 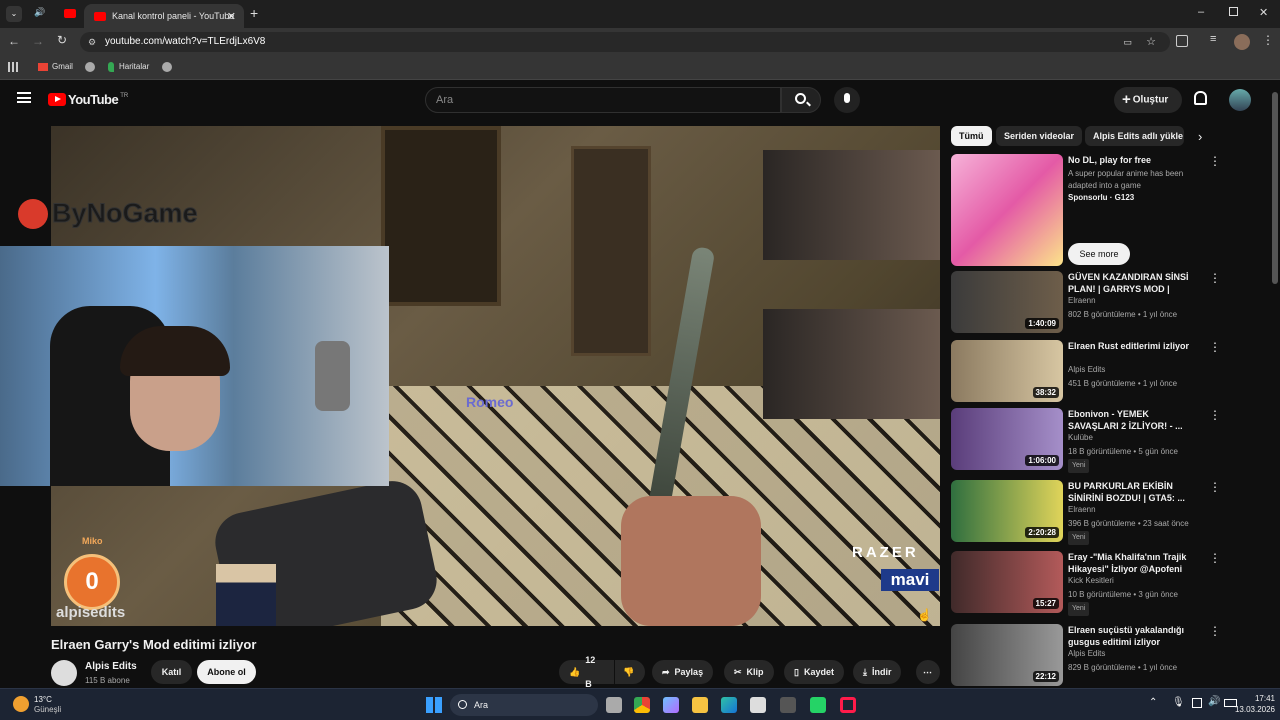 I want to click on tab-youtube: Kanal kontrol paneli - YouTube ✕, so click(x=164, y=16).